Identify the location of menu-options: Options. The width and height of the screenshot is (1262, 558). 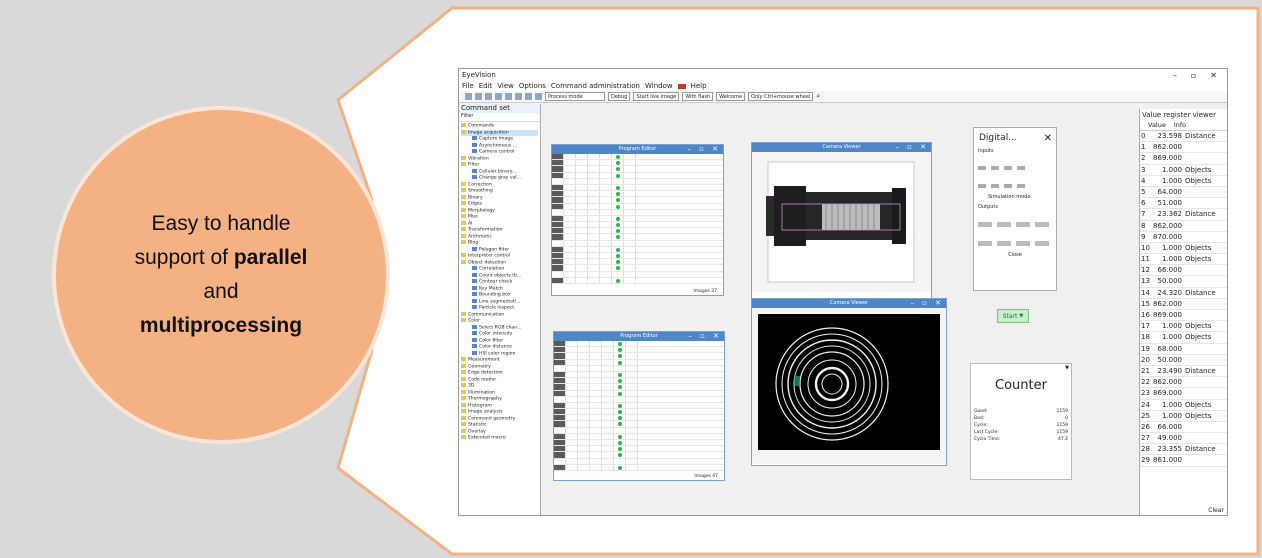
(532, 86).